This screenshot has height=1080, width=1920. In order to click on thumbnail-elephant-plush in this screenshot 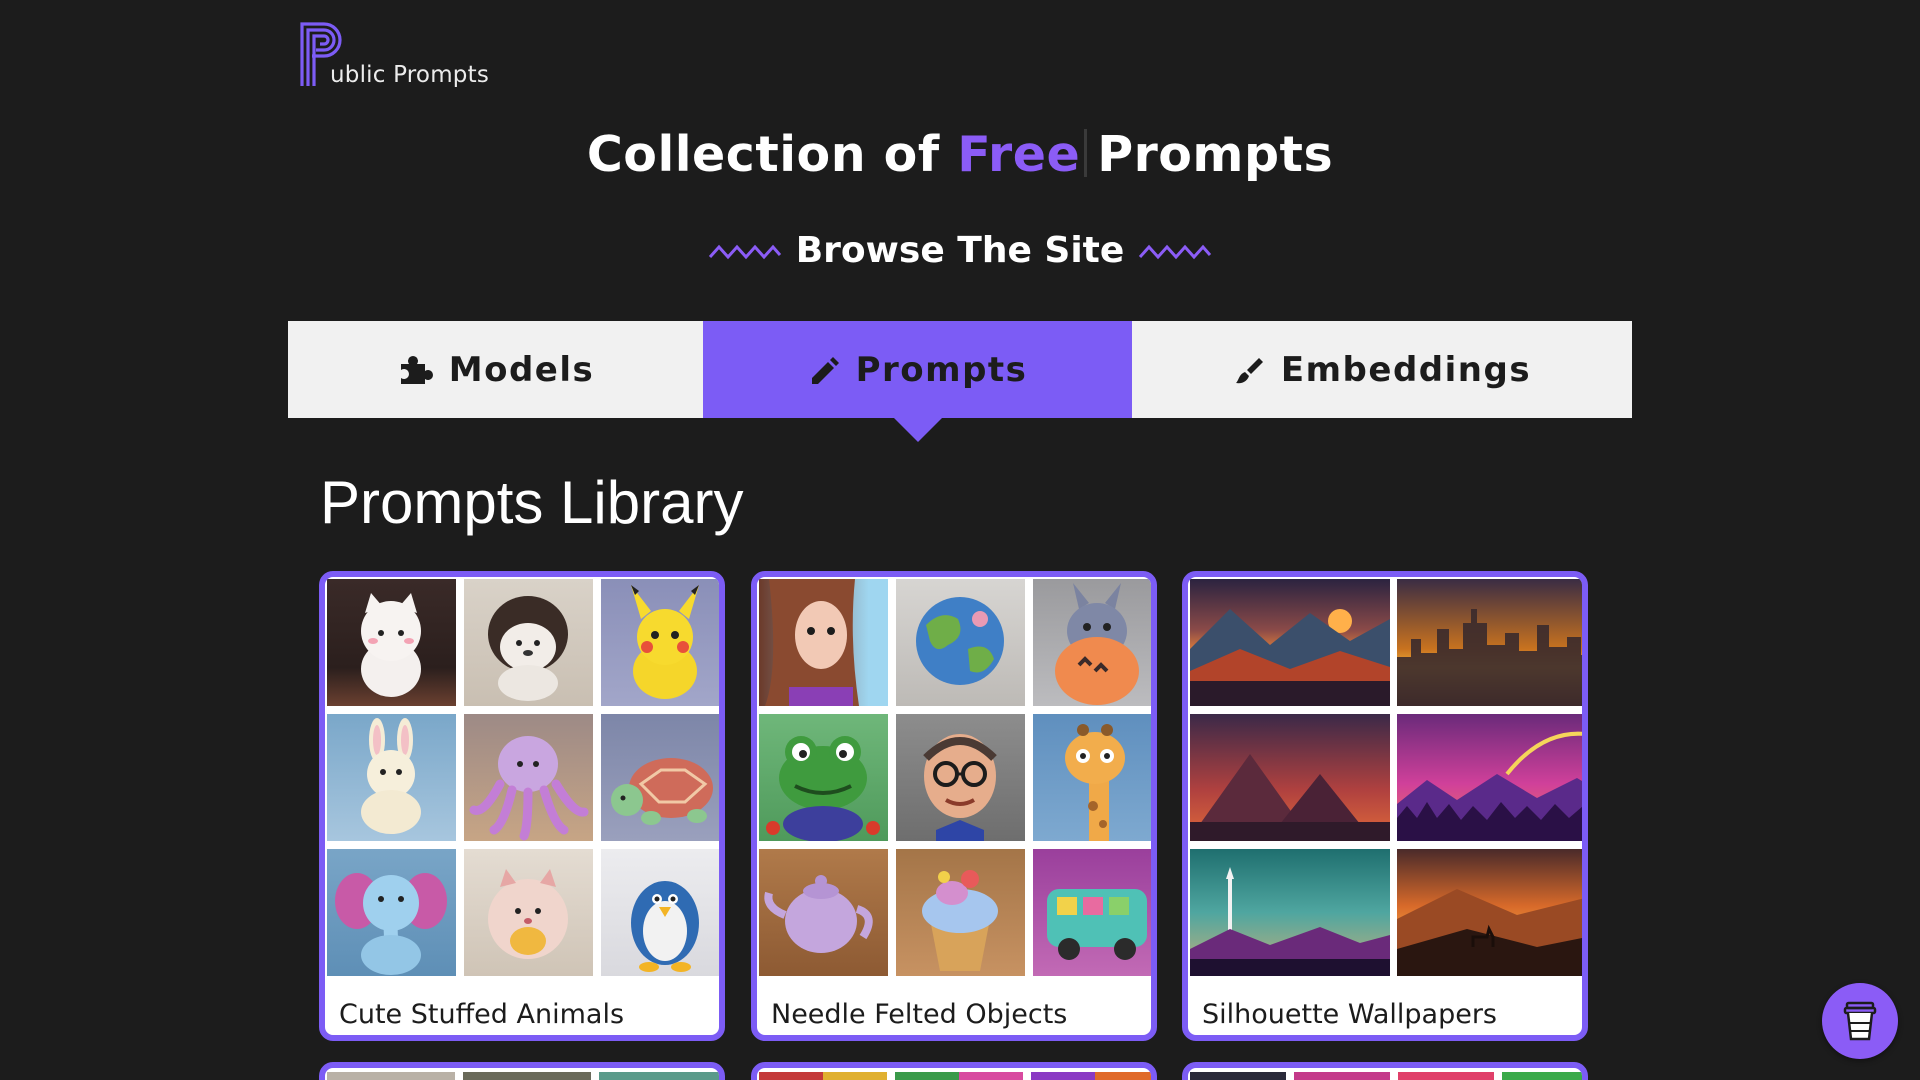, I will do `click(391, 912)`.